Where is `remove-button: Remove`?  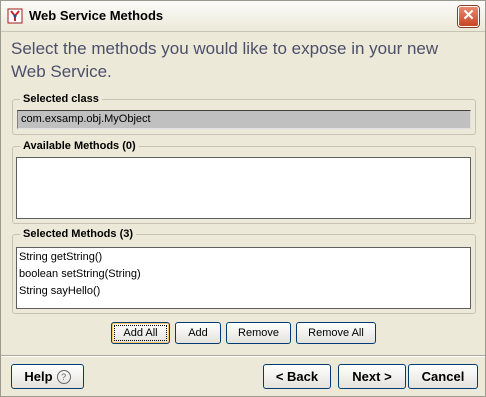
remove-button: Remove is located at coordinates (258, 333).